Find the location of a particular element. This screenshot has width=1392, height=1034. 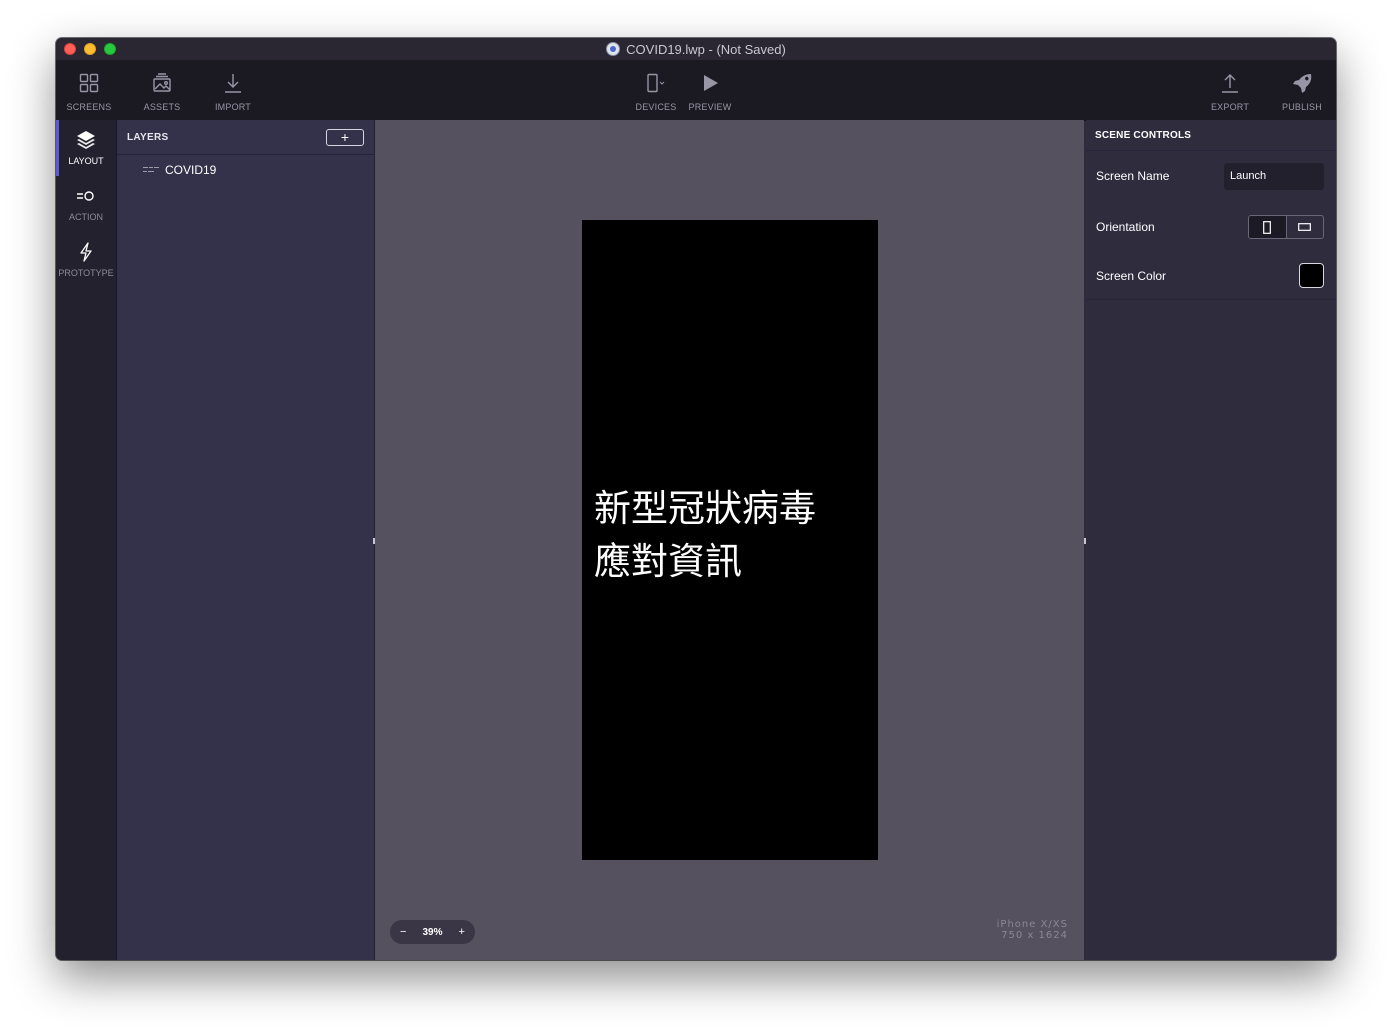

export-label: EXPORT is located at coordinates (1230, 107).